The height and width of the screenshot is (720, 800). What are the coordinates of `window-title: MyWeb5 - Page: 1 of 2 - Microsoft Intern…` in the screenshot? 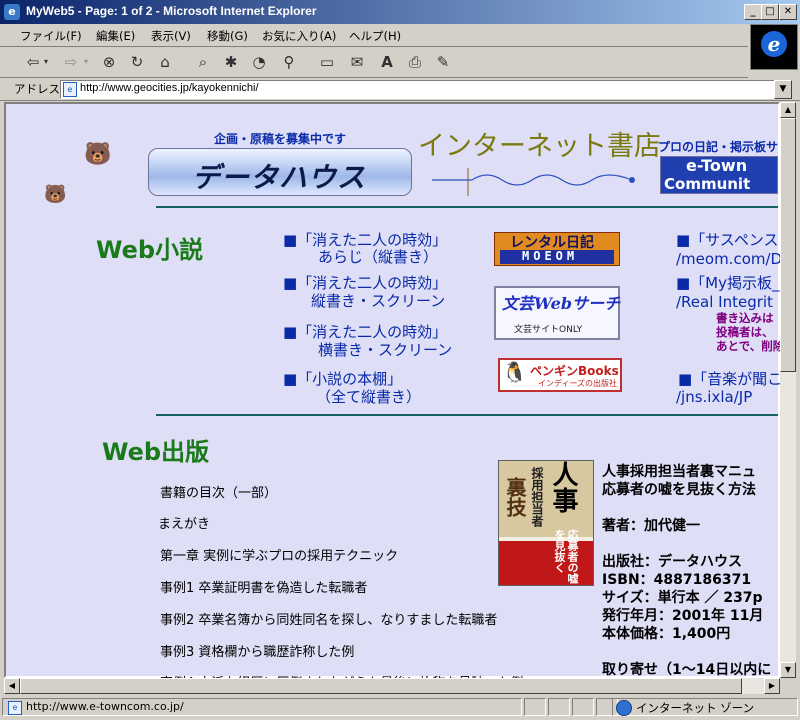 It's located at (171, 11).